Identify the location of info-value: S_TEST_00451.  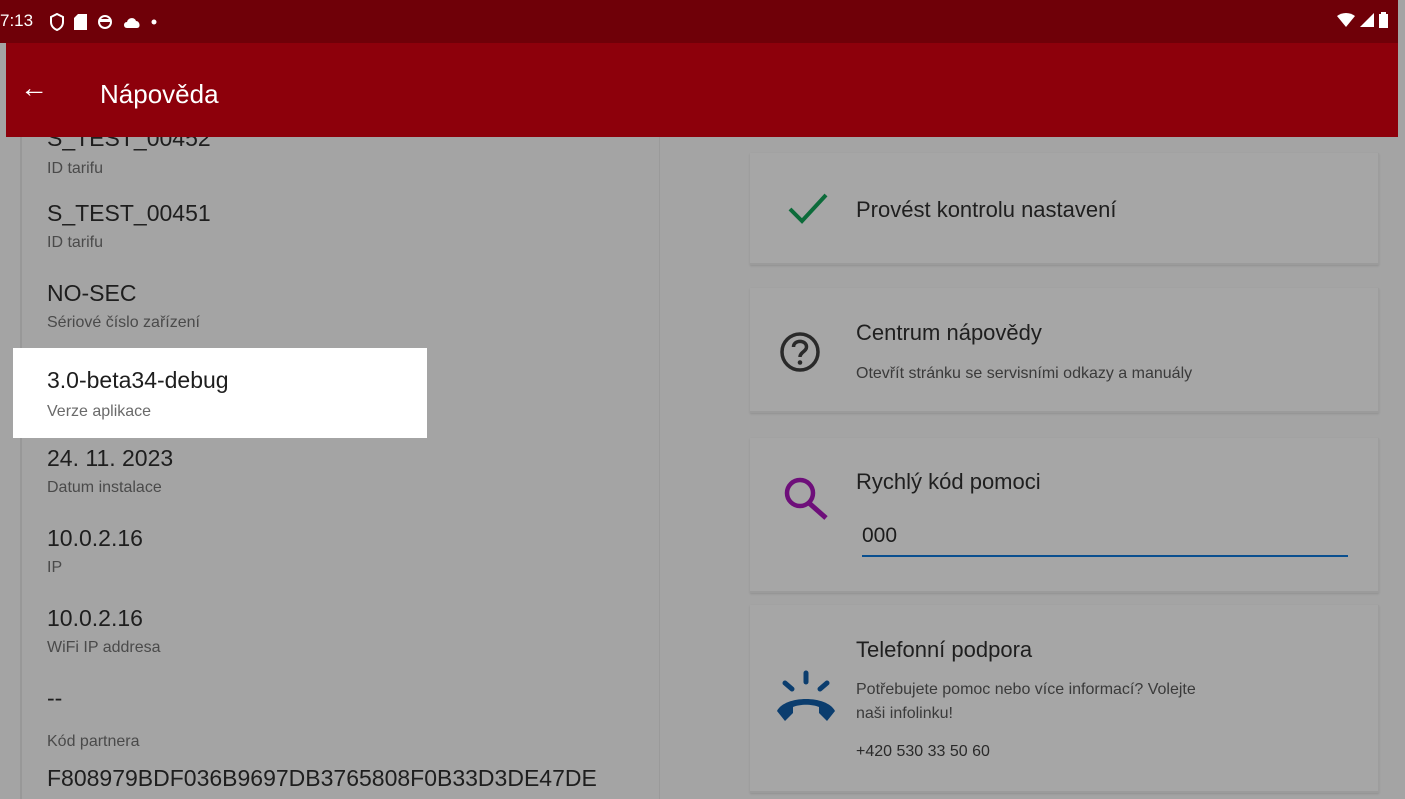
(129, 213).